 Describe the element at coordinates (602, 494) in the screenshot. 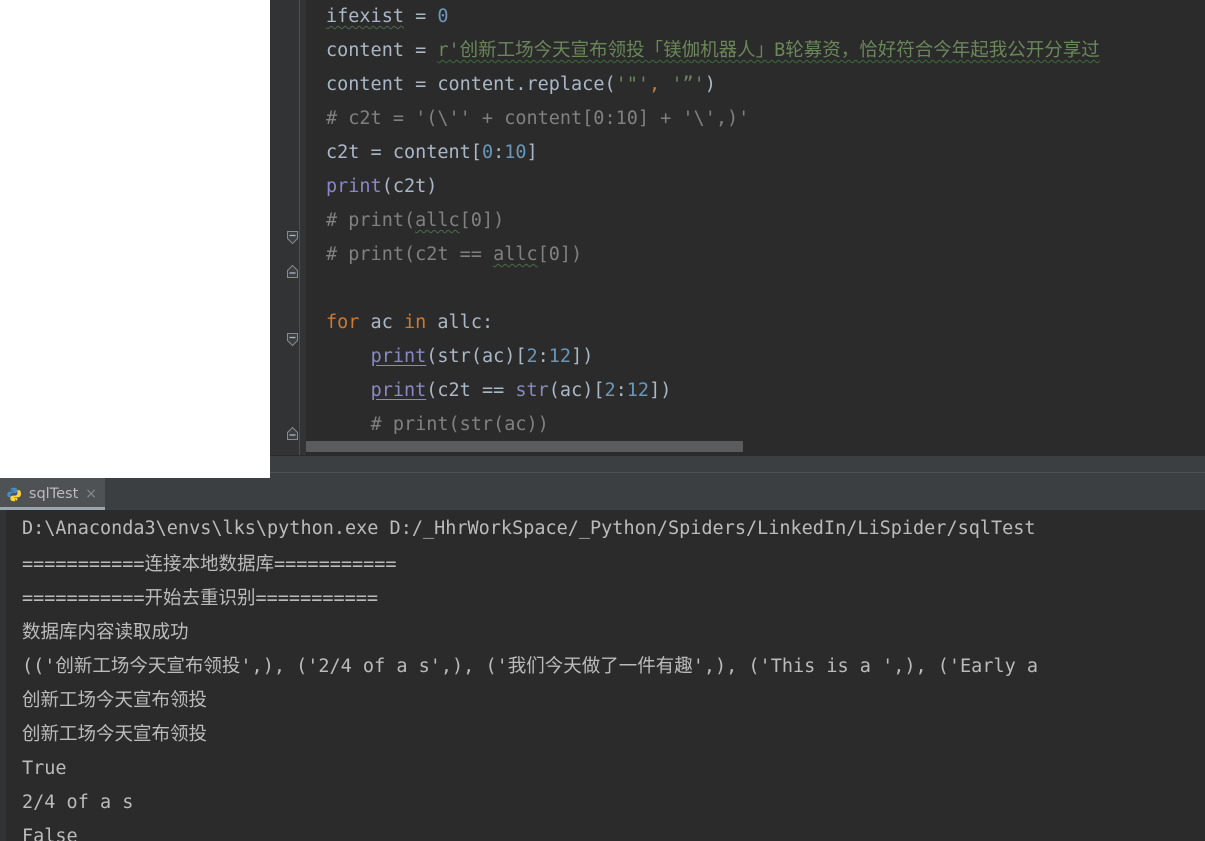

I see `console-tab-bar: sqlTest ×` at that location.